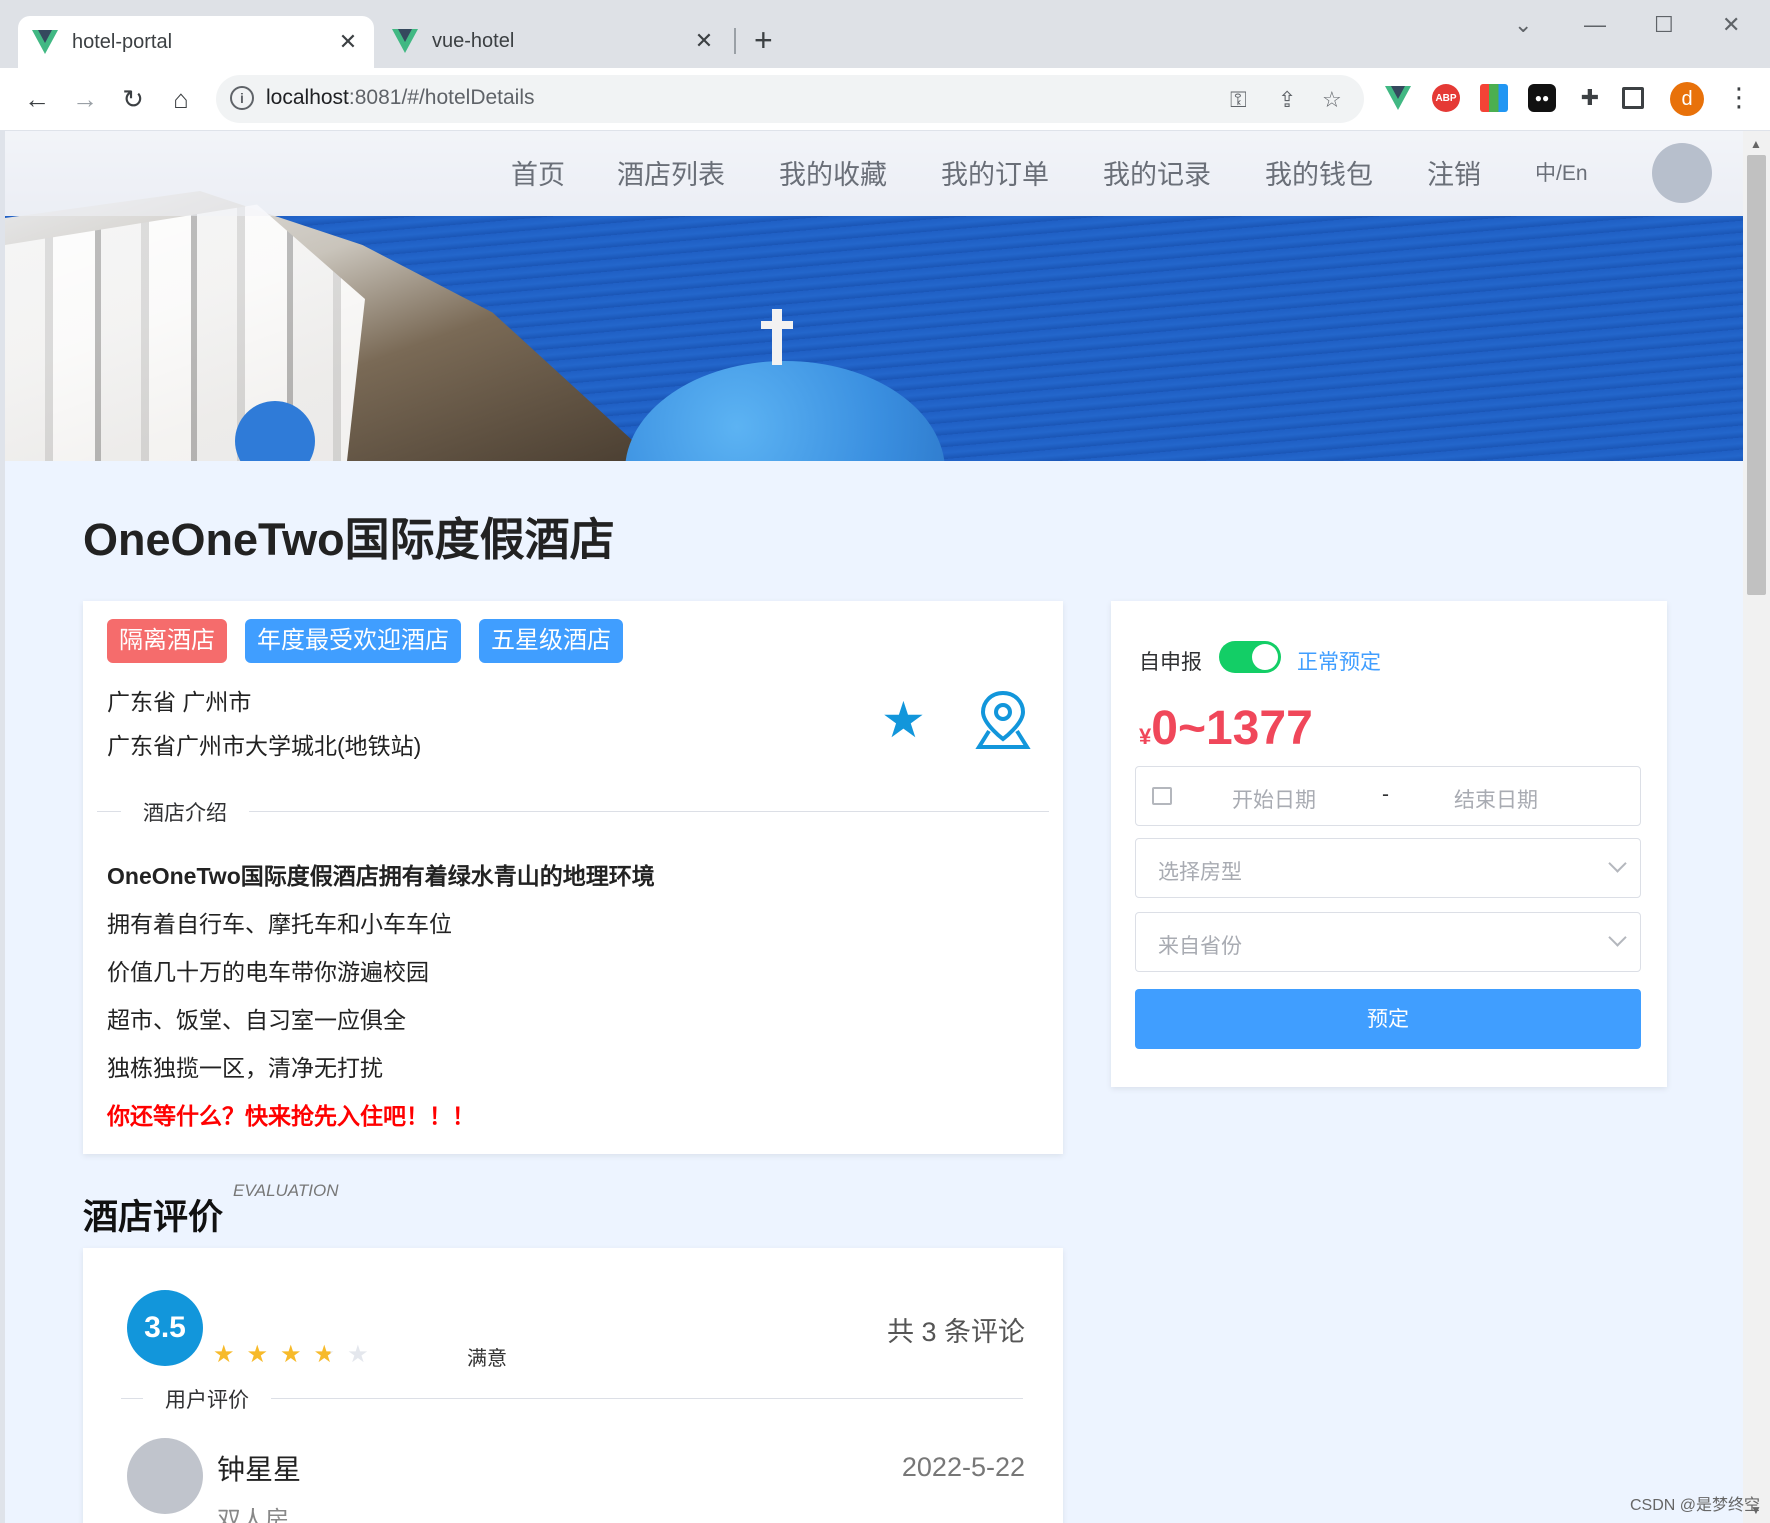 Image resolution: width=1770 pixels, height=1523 pixels. I want to click on hotel-title: OneOneTwo国际度假酒店, so click(349, 539).